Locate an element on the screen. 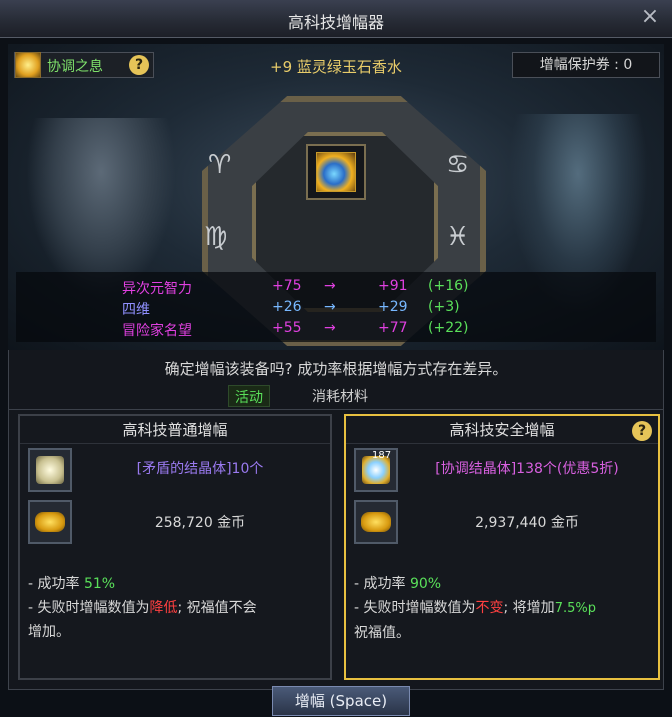 This screenshot has width=672, height=717. set-emblem-icon is located at coordinates (28, 65).